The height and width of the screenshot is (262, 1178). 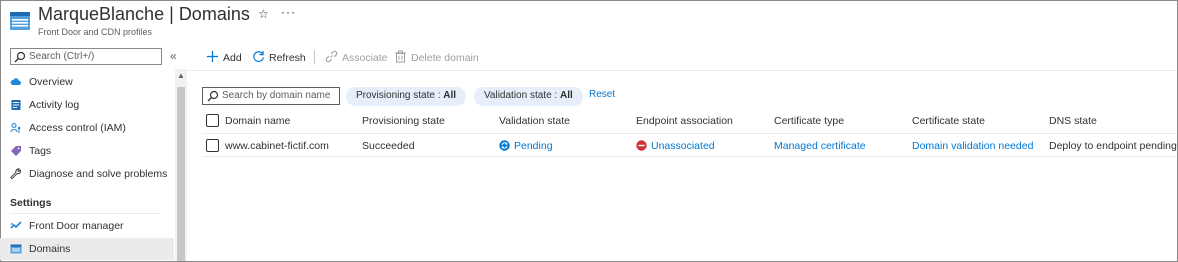 I want to click on provisioning-state-filter: Provisioning state : All, so click(x=406, y=96).